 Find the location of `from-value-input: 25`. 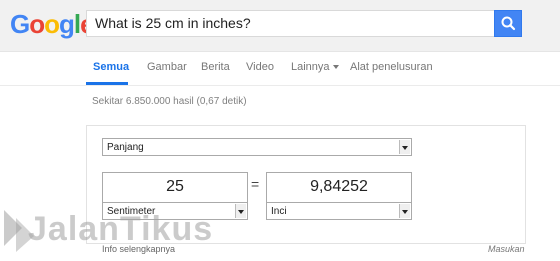

from-value-input: 25 is located at coordinates (175, 187).